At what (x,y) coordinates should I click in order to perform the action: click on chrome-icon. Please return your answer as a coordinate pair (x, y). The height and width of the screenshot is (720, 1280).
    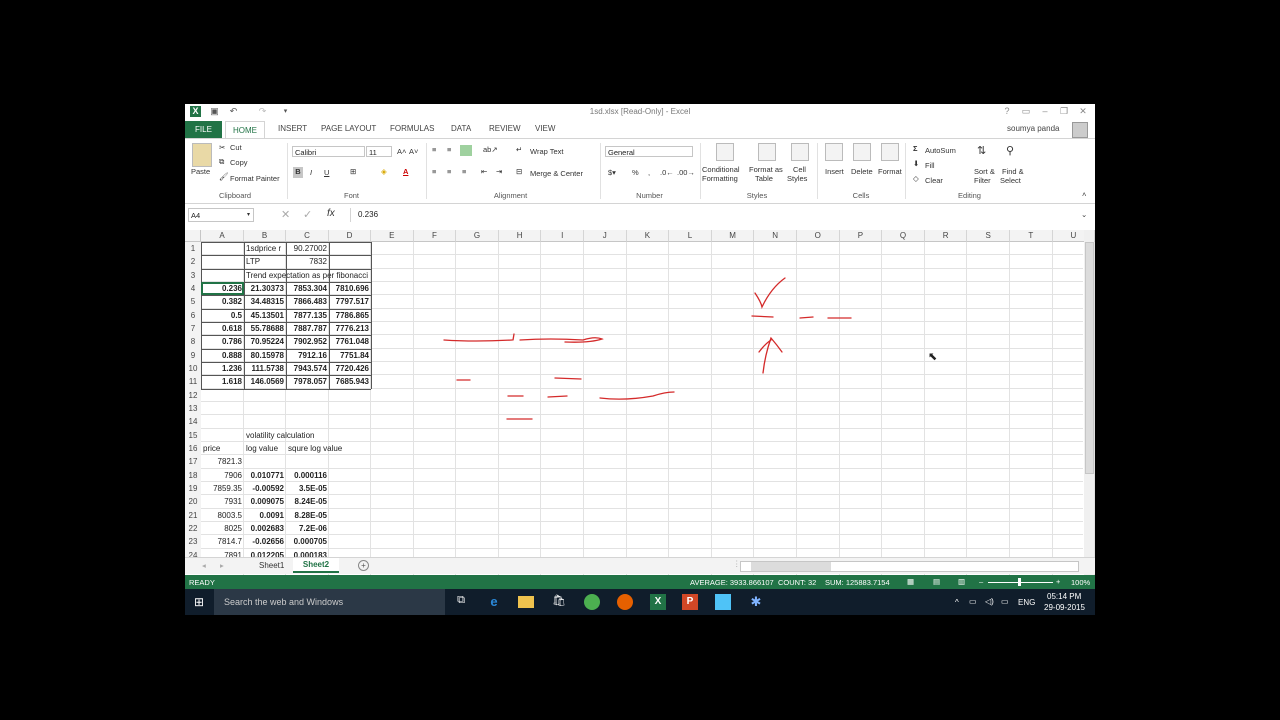
    Looking at the image, I should click on (592, 602).